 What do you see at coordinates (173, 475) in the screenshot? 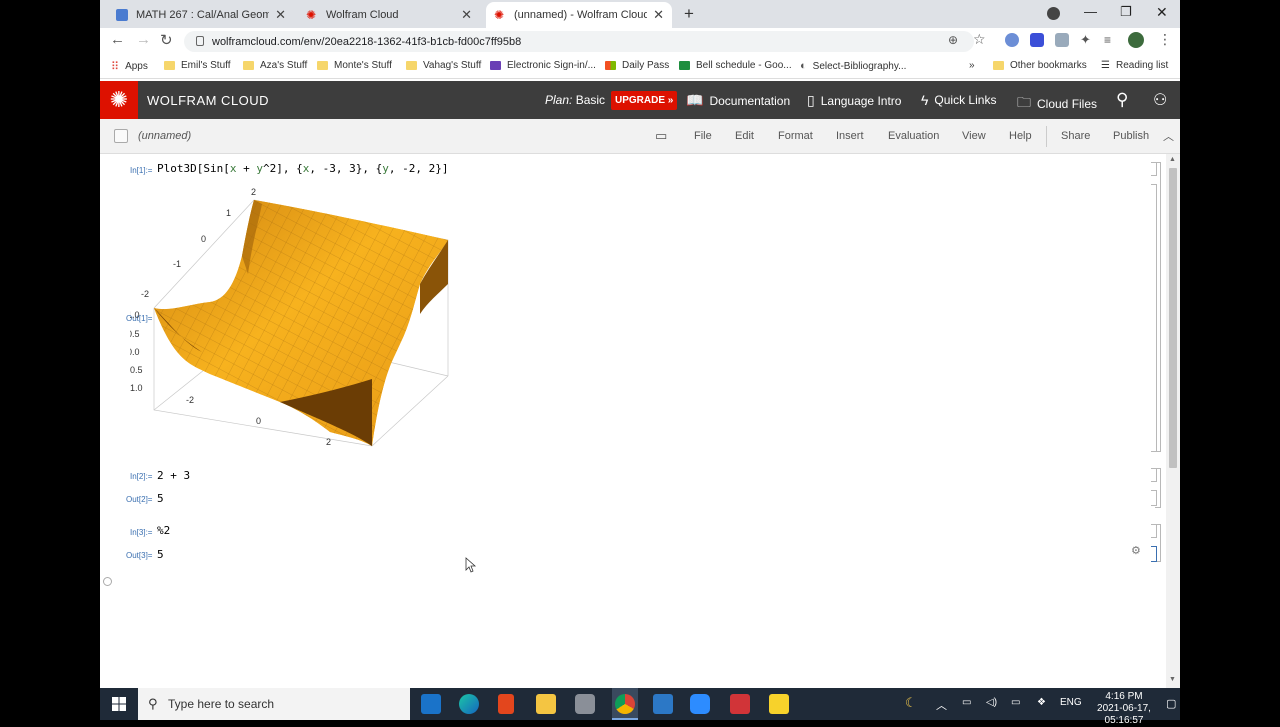
I see `input-cell-2: 2 + 3` at bounding box center [173, 475].